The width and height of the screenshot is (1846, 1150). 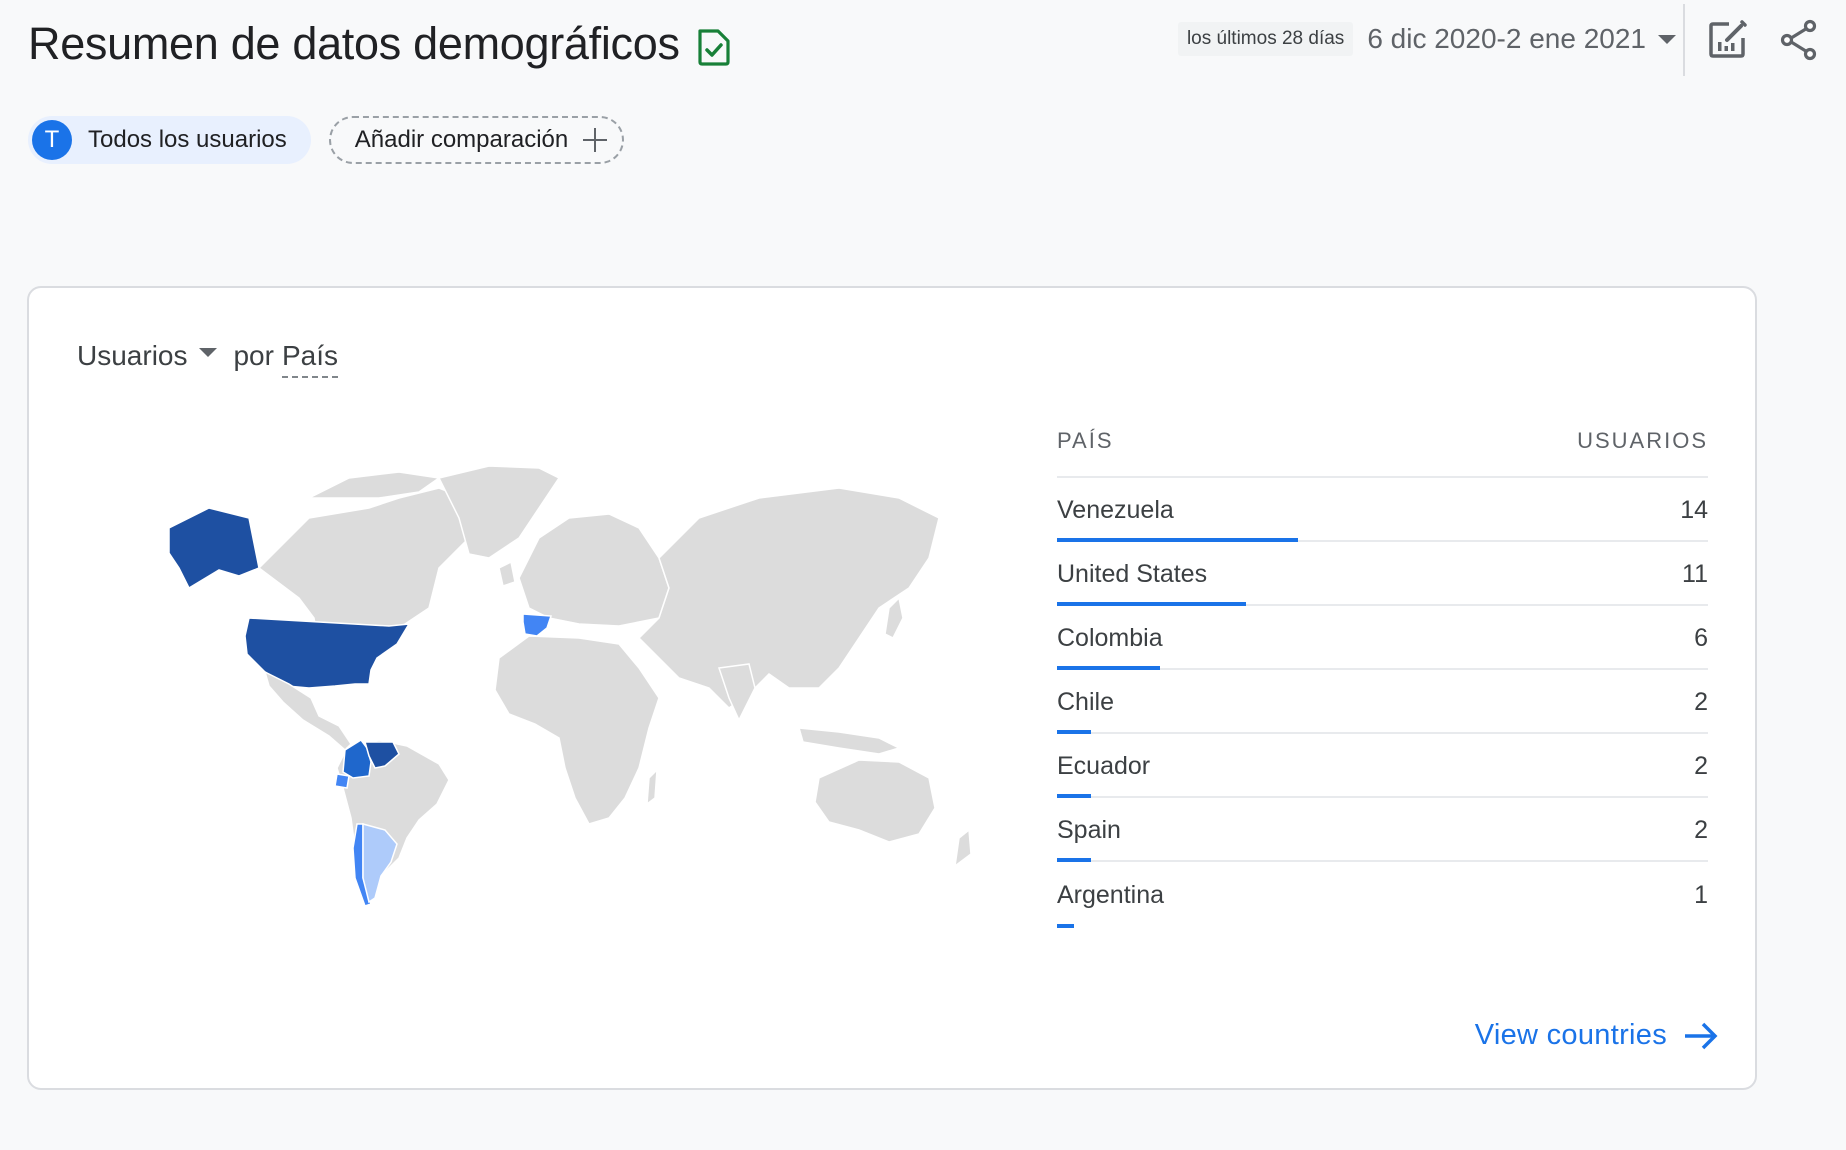 I want to click on table-row: Colombia 6, so click(x=1382, y=638).